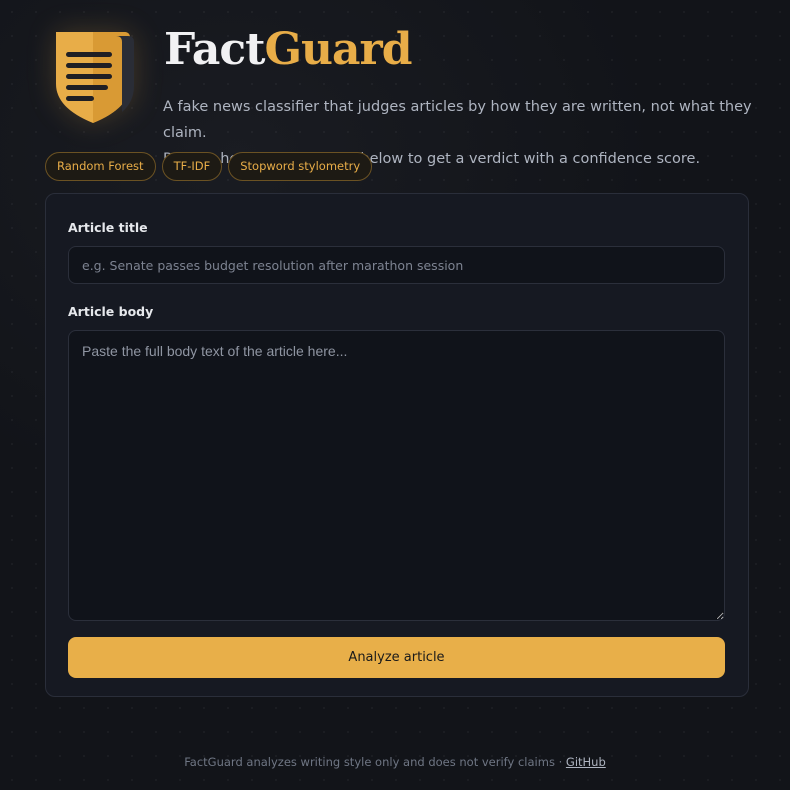  I want to click on article-title-label: Article title, so click(108, 227).